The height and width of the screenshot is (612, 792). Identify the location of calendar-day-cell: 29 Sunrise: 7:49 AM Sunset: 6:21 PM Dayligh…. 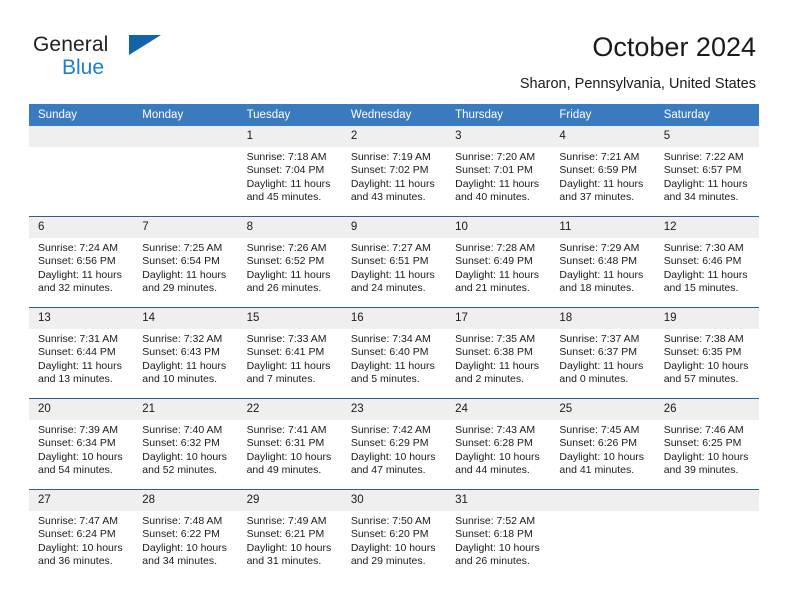
(289, 534).